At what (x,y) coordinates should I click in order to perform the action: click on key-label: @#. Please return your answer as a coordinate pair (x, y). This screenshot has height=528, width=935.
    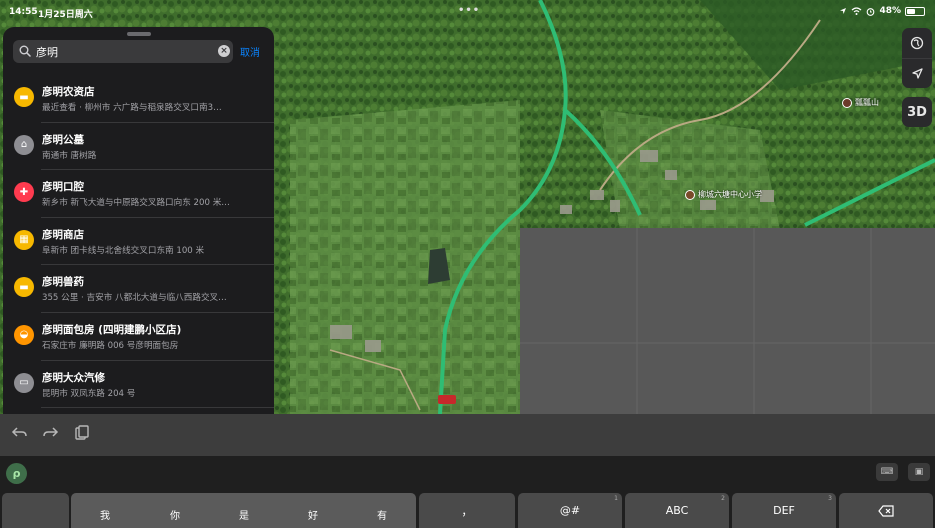
    Looking at the image, I should click on (570, 510).